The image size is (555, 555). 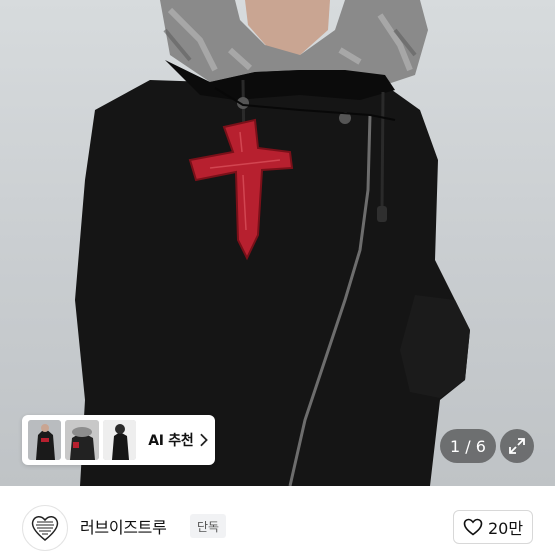 I want to click on page-counter: 1 / 6, so click(x=468, y=446).